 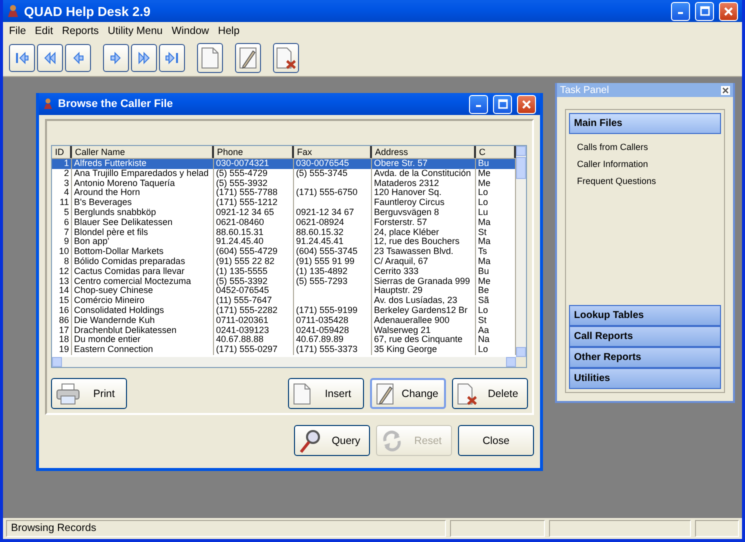 What do you see at coordinates (521, 251) in the screenshot?
I see `vertical-scrollbar` at bounding box center [521, 251].